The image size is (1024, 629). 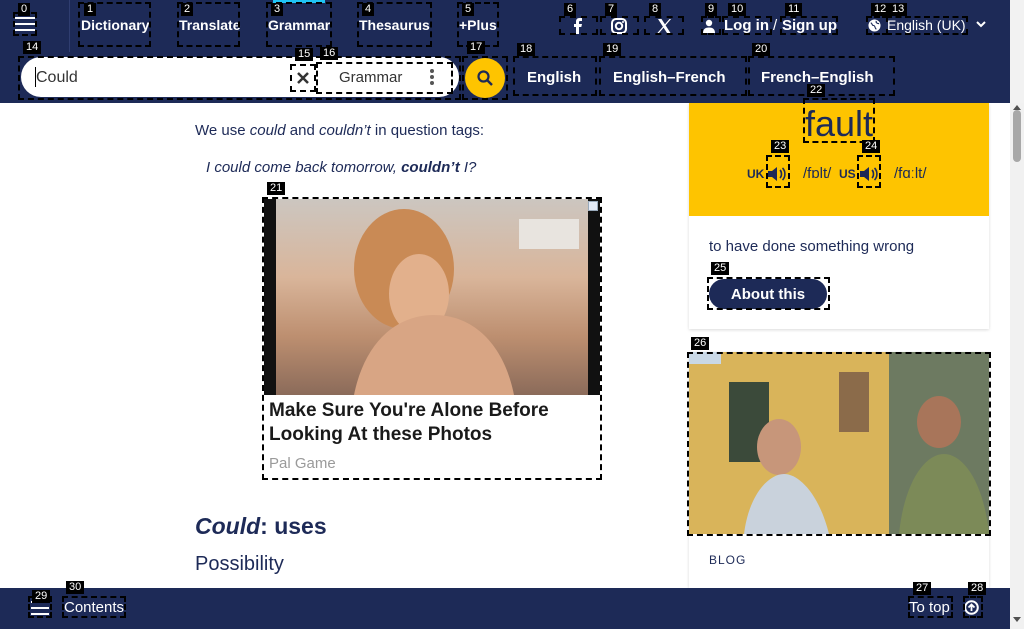 What do you see at coordinates (1017, 366) in the screenshot?
I see `scrollbar` at bounding box center [1017, 366].